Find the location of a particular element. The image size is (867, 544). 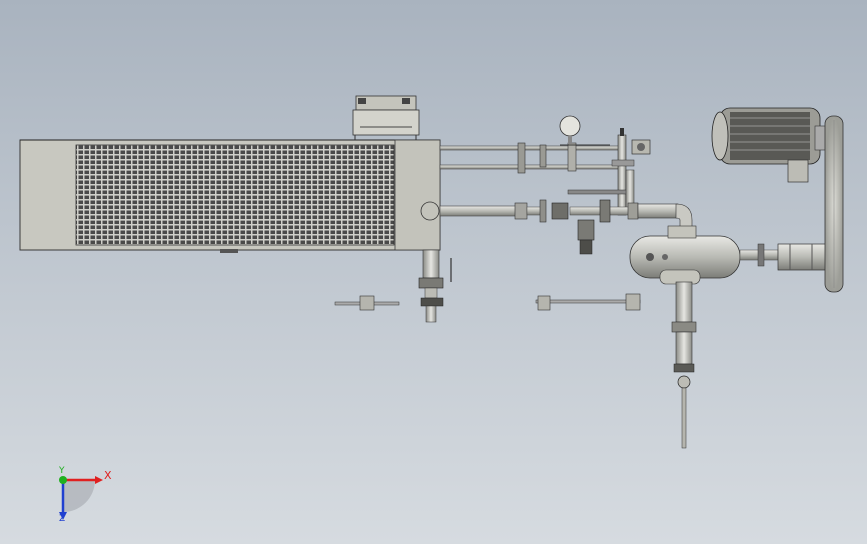

bottom-valve is located at coordinates (435, 286).